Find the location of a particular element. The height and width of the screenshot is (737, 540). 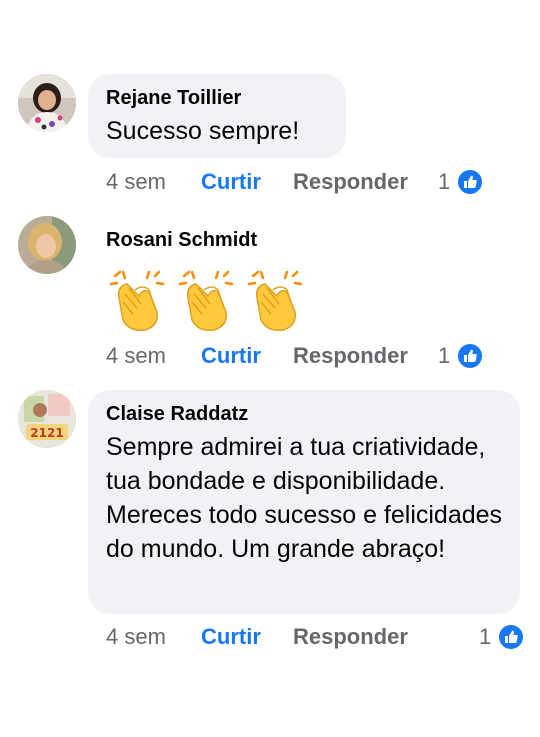

comment-bubble: Rejane Toillier Sucesso sempre! is located at coordinates (217, 116).